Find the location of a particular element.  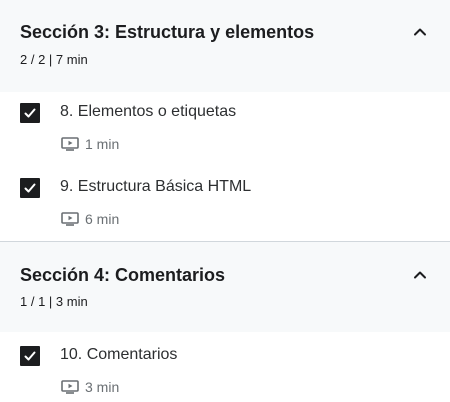

section-meta: 1 / 1 | 3 min is located at coordinates (54, 301).